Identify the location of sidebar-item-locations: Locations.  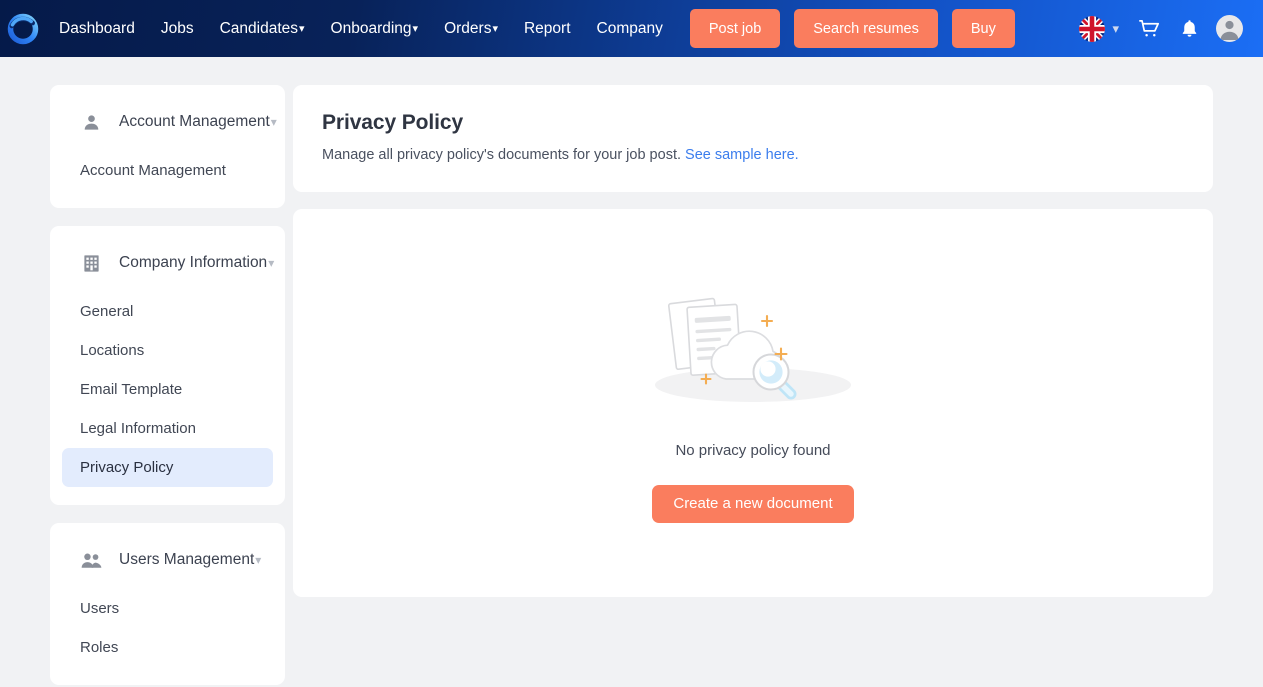
(167, 350).